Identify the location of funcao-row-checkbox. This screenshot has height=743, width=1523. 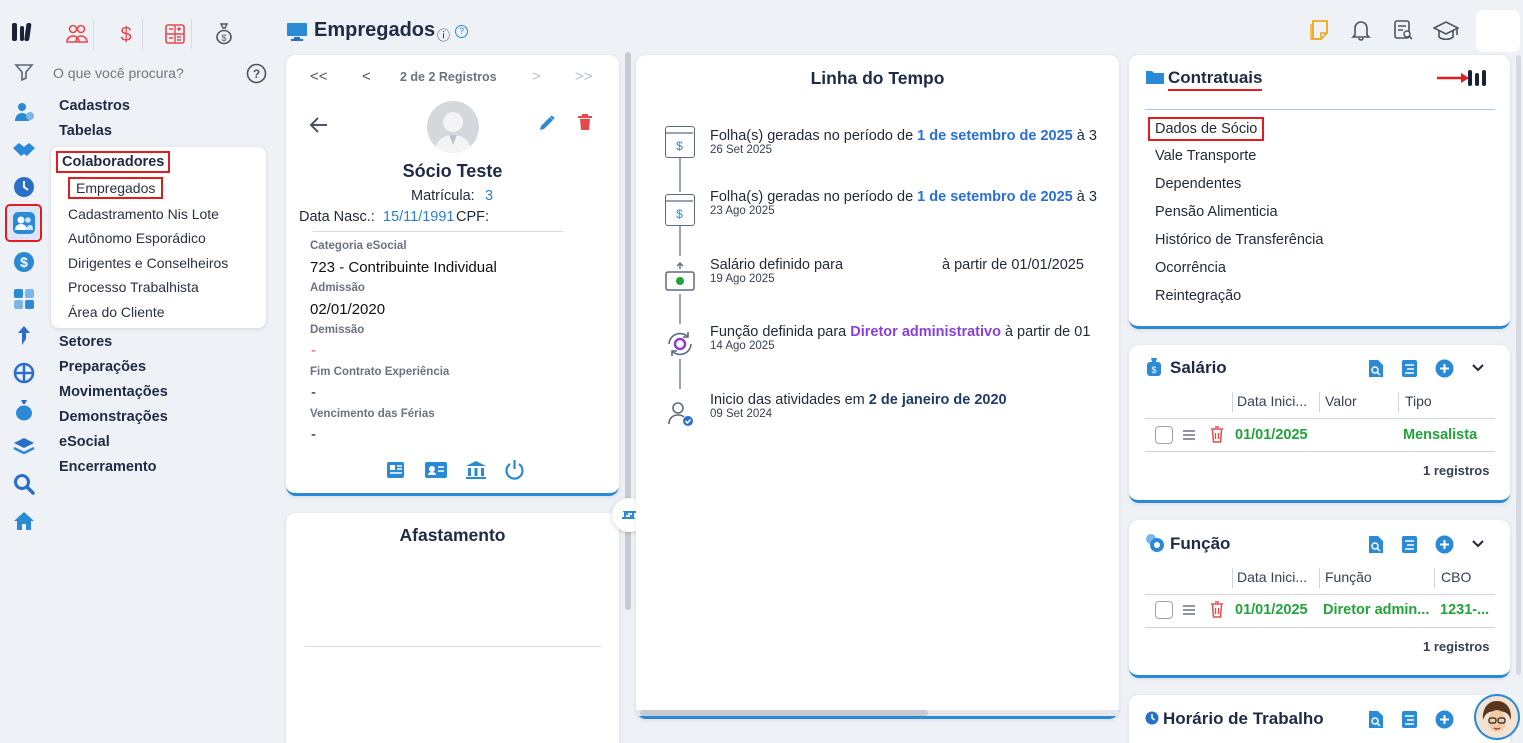
(1164, 610).